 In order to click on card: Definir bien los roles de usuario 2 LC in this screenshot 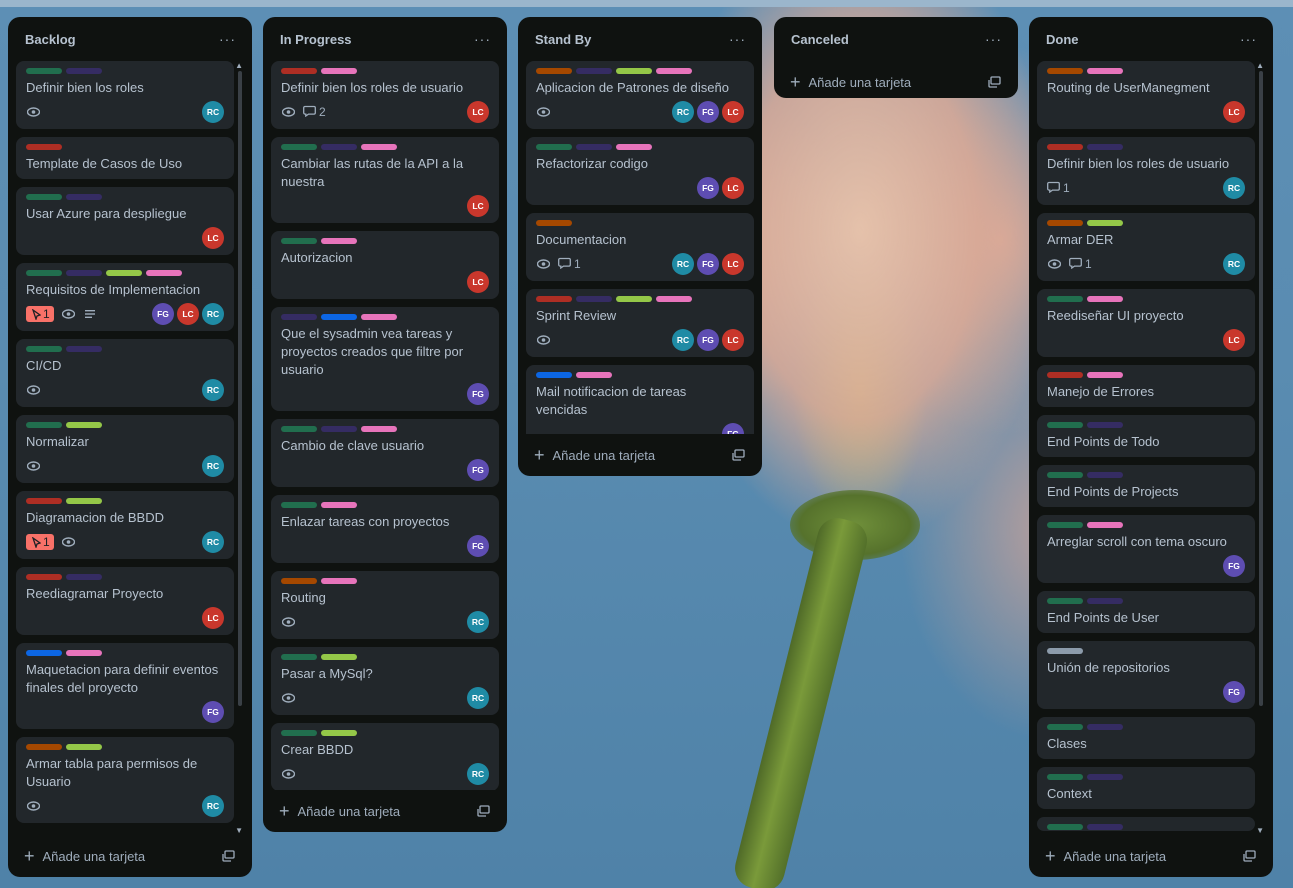, I will do `click(385, 95)`.